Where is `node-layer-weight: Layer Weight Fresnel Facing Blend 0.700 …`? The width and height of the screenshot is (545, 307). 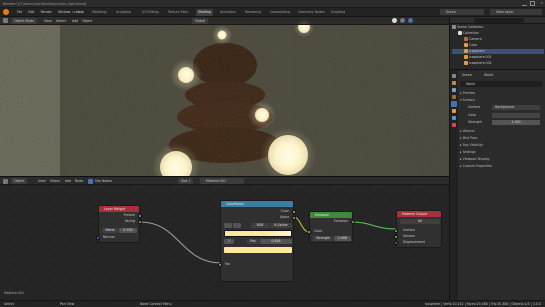
node-layer-weight: Layer Weight Fresnel Facing Blend 0.700 … is located at coordinates (119, 224).